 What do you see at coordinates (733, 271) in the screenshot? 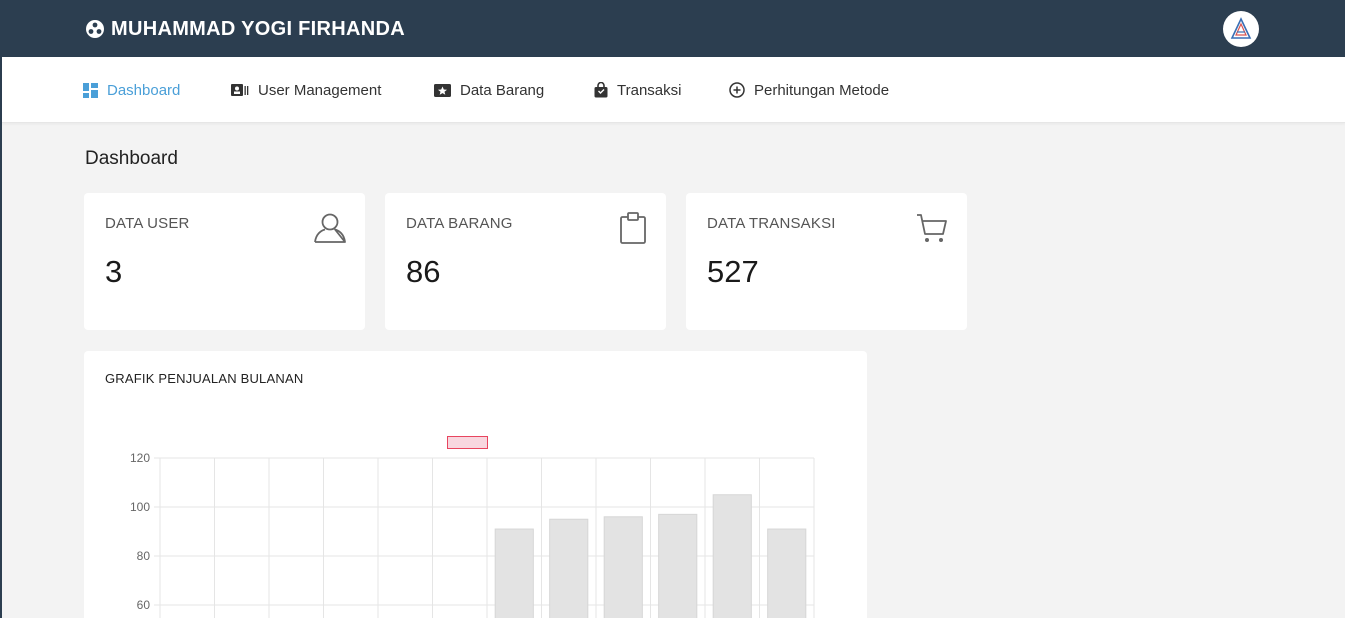
I see `card-value: 527` at bounding box center [733, 271].